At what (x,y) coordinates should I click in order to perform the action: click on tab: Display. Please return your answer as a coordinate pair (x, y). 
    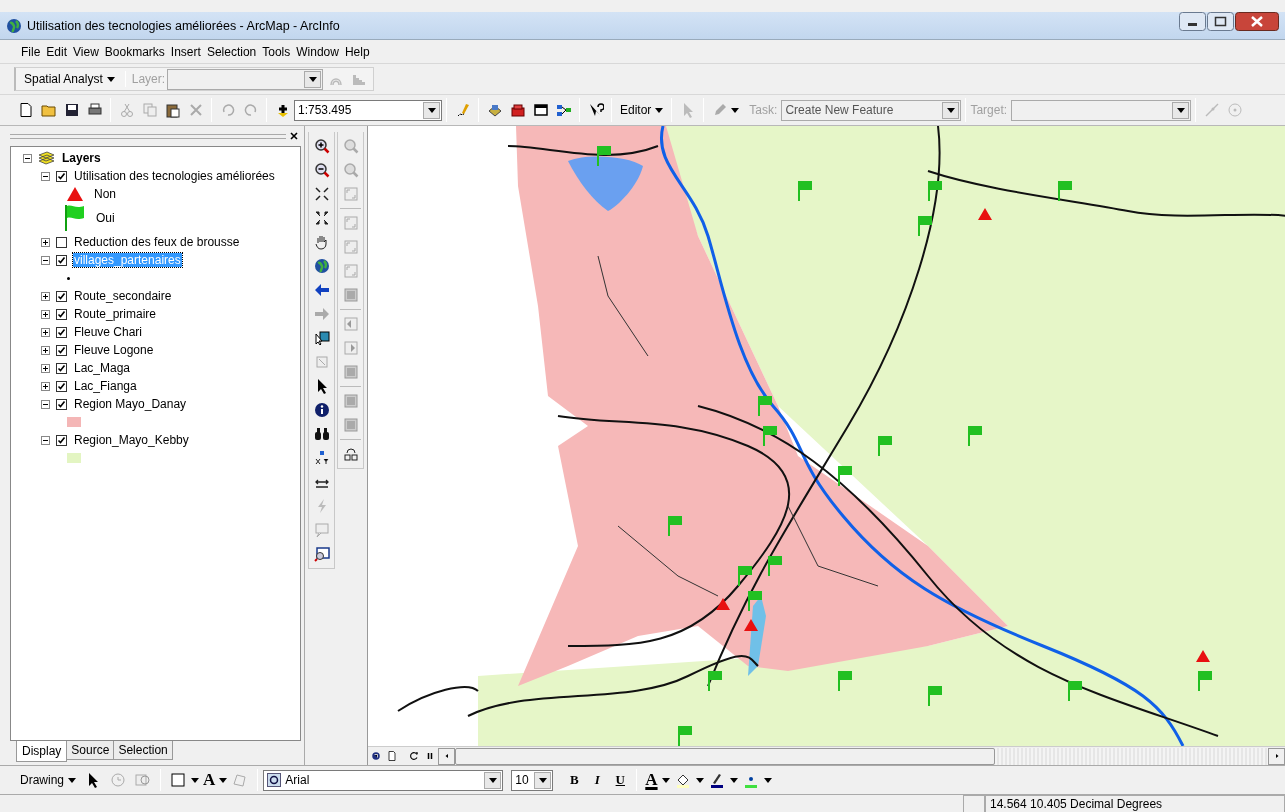
    Looking at the image, I should click on (42, 751).